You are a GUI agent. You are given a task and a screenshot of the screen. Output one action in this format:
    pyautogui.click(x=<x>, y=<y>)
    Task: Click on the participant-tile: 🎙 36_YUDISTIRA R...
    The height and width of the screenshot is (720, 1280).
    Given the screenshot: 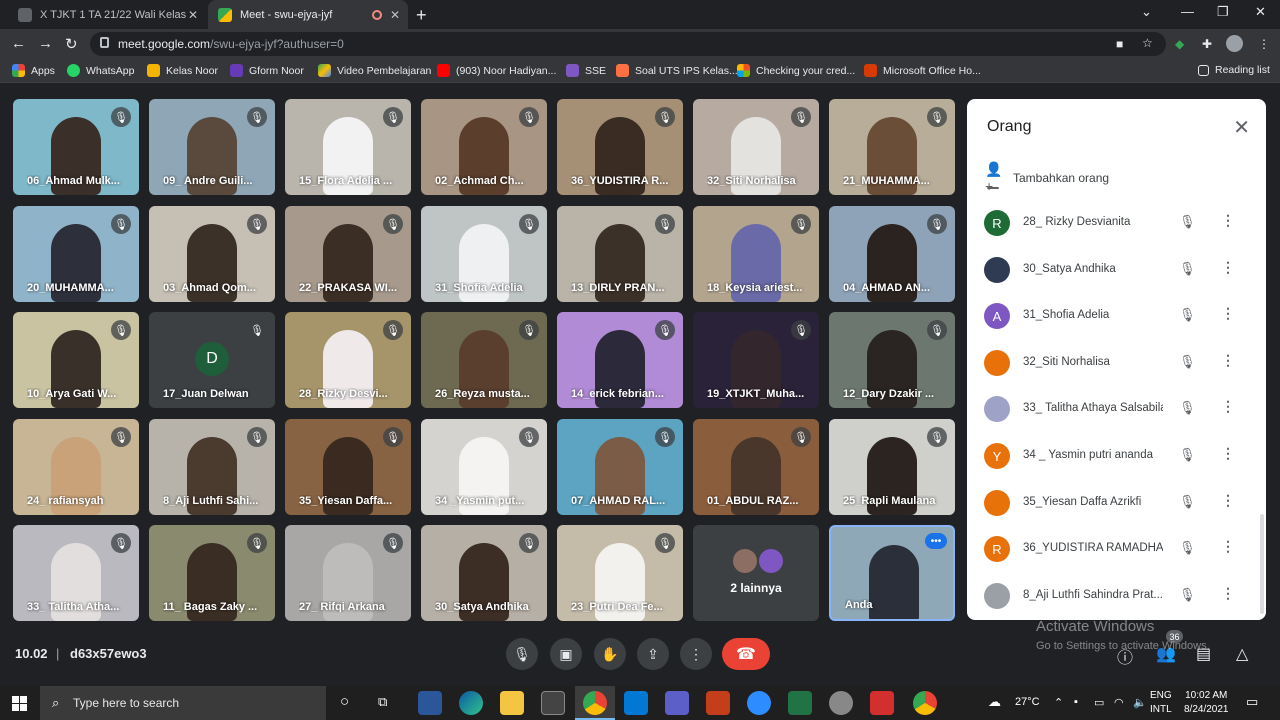 What is the action you would take?
    pyautogui.click(x=620, y=147)
    